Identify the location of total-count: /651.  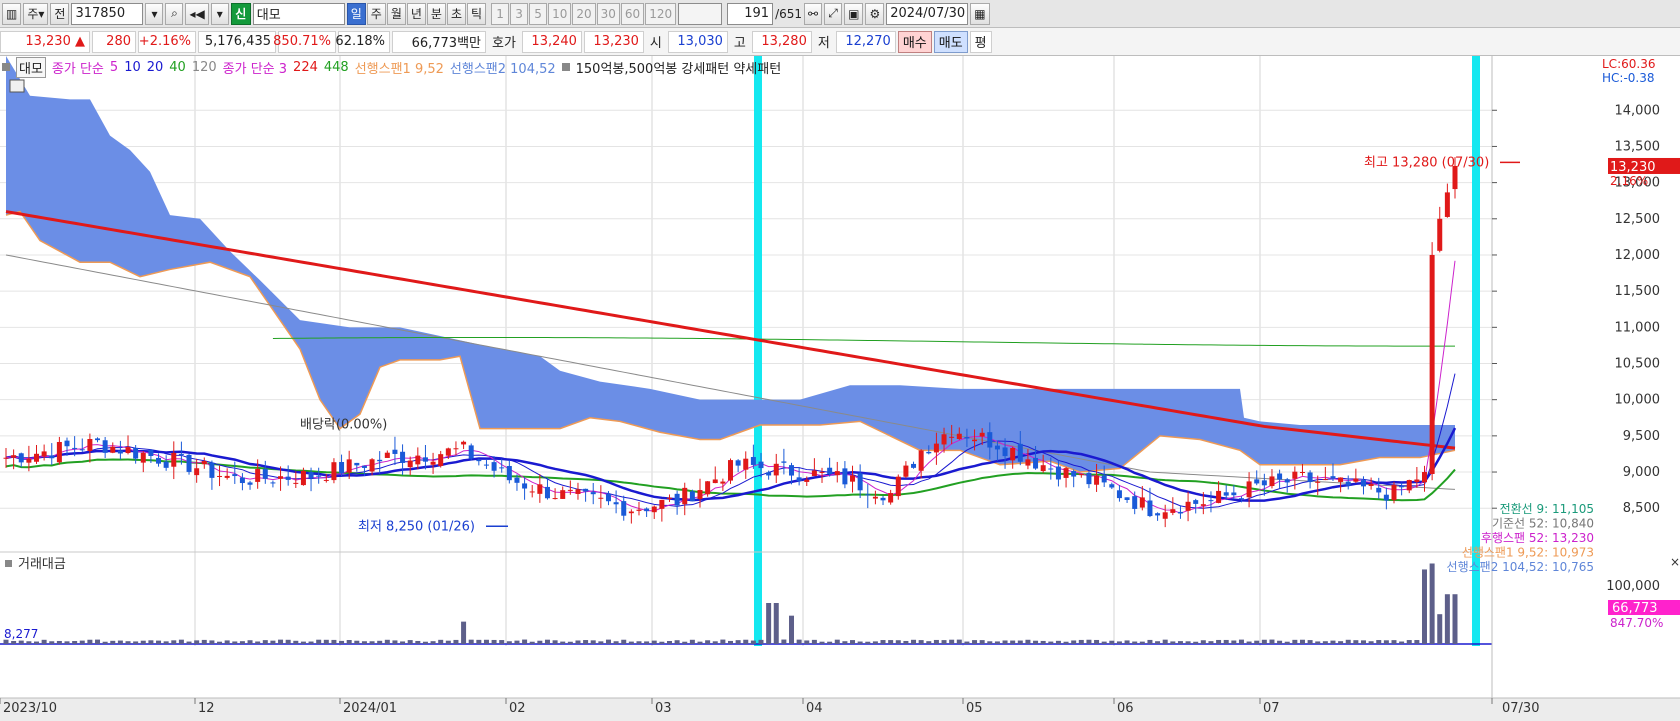
(789, 13).